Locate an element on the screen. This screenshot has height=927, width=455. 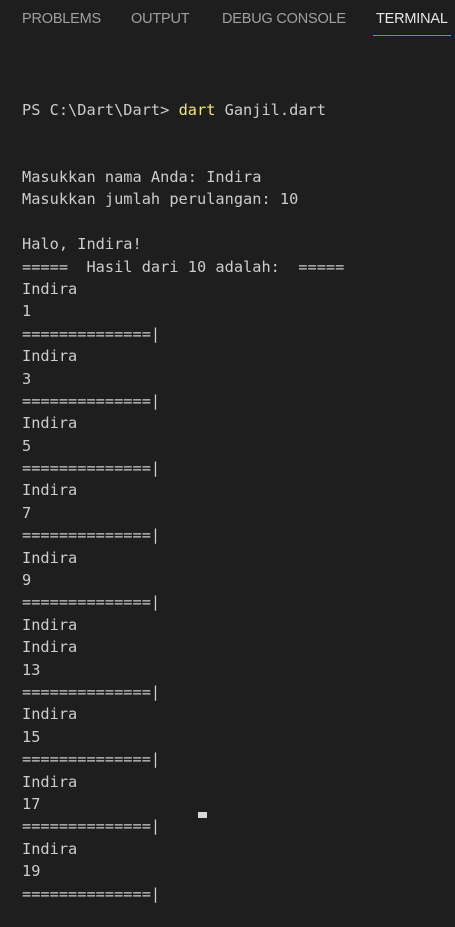
terminal-line: 19 is located at coordinates (31, 871).